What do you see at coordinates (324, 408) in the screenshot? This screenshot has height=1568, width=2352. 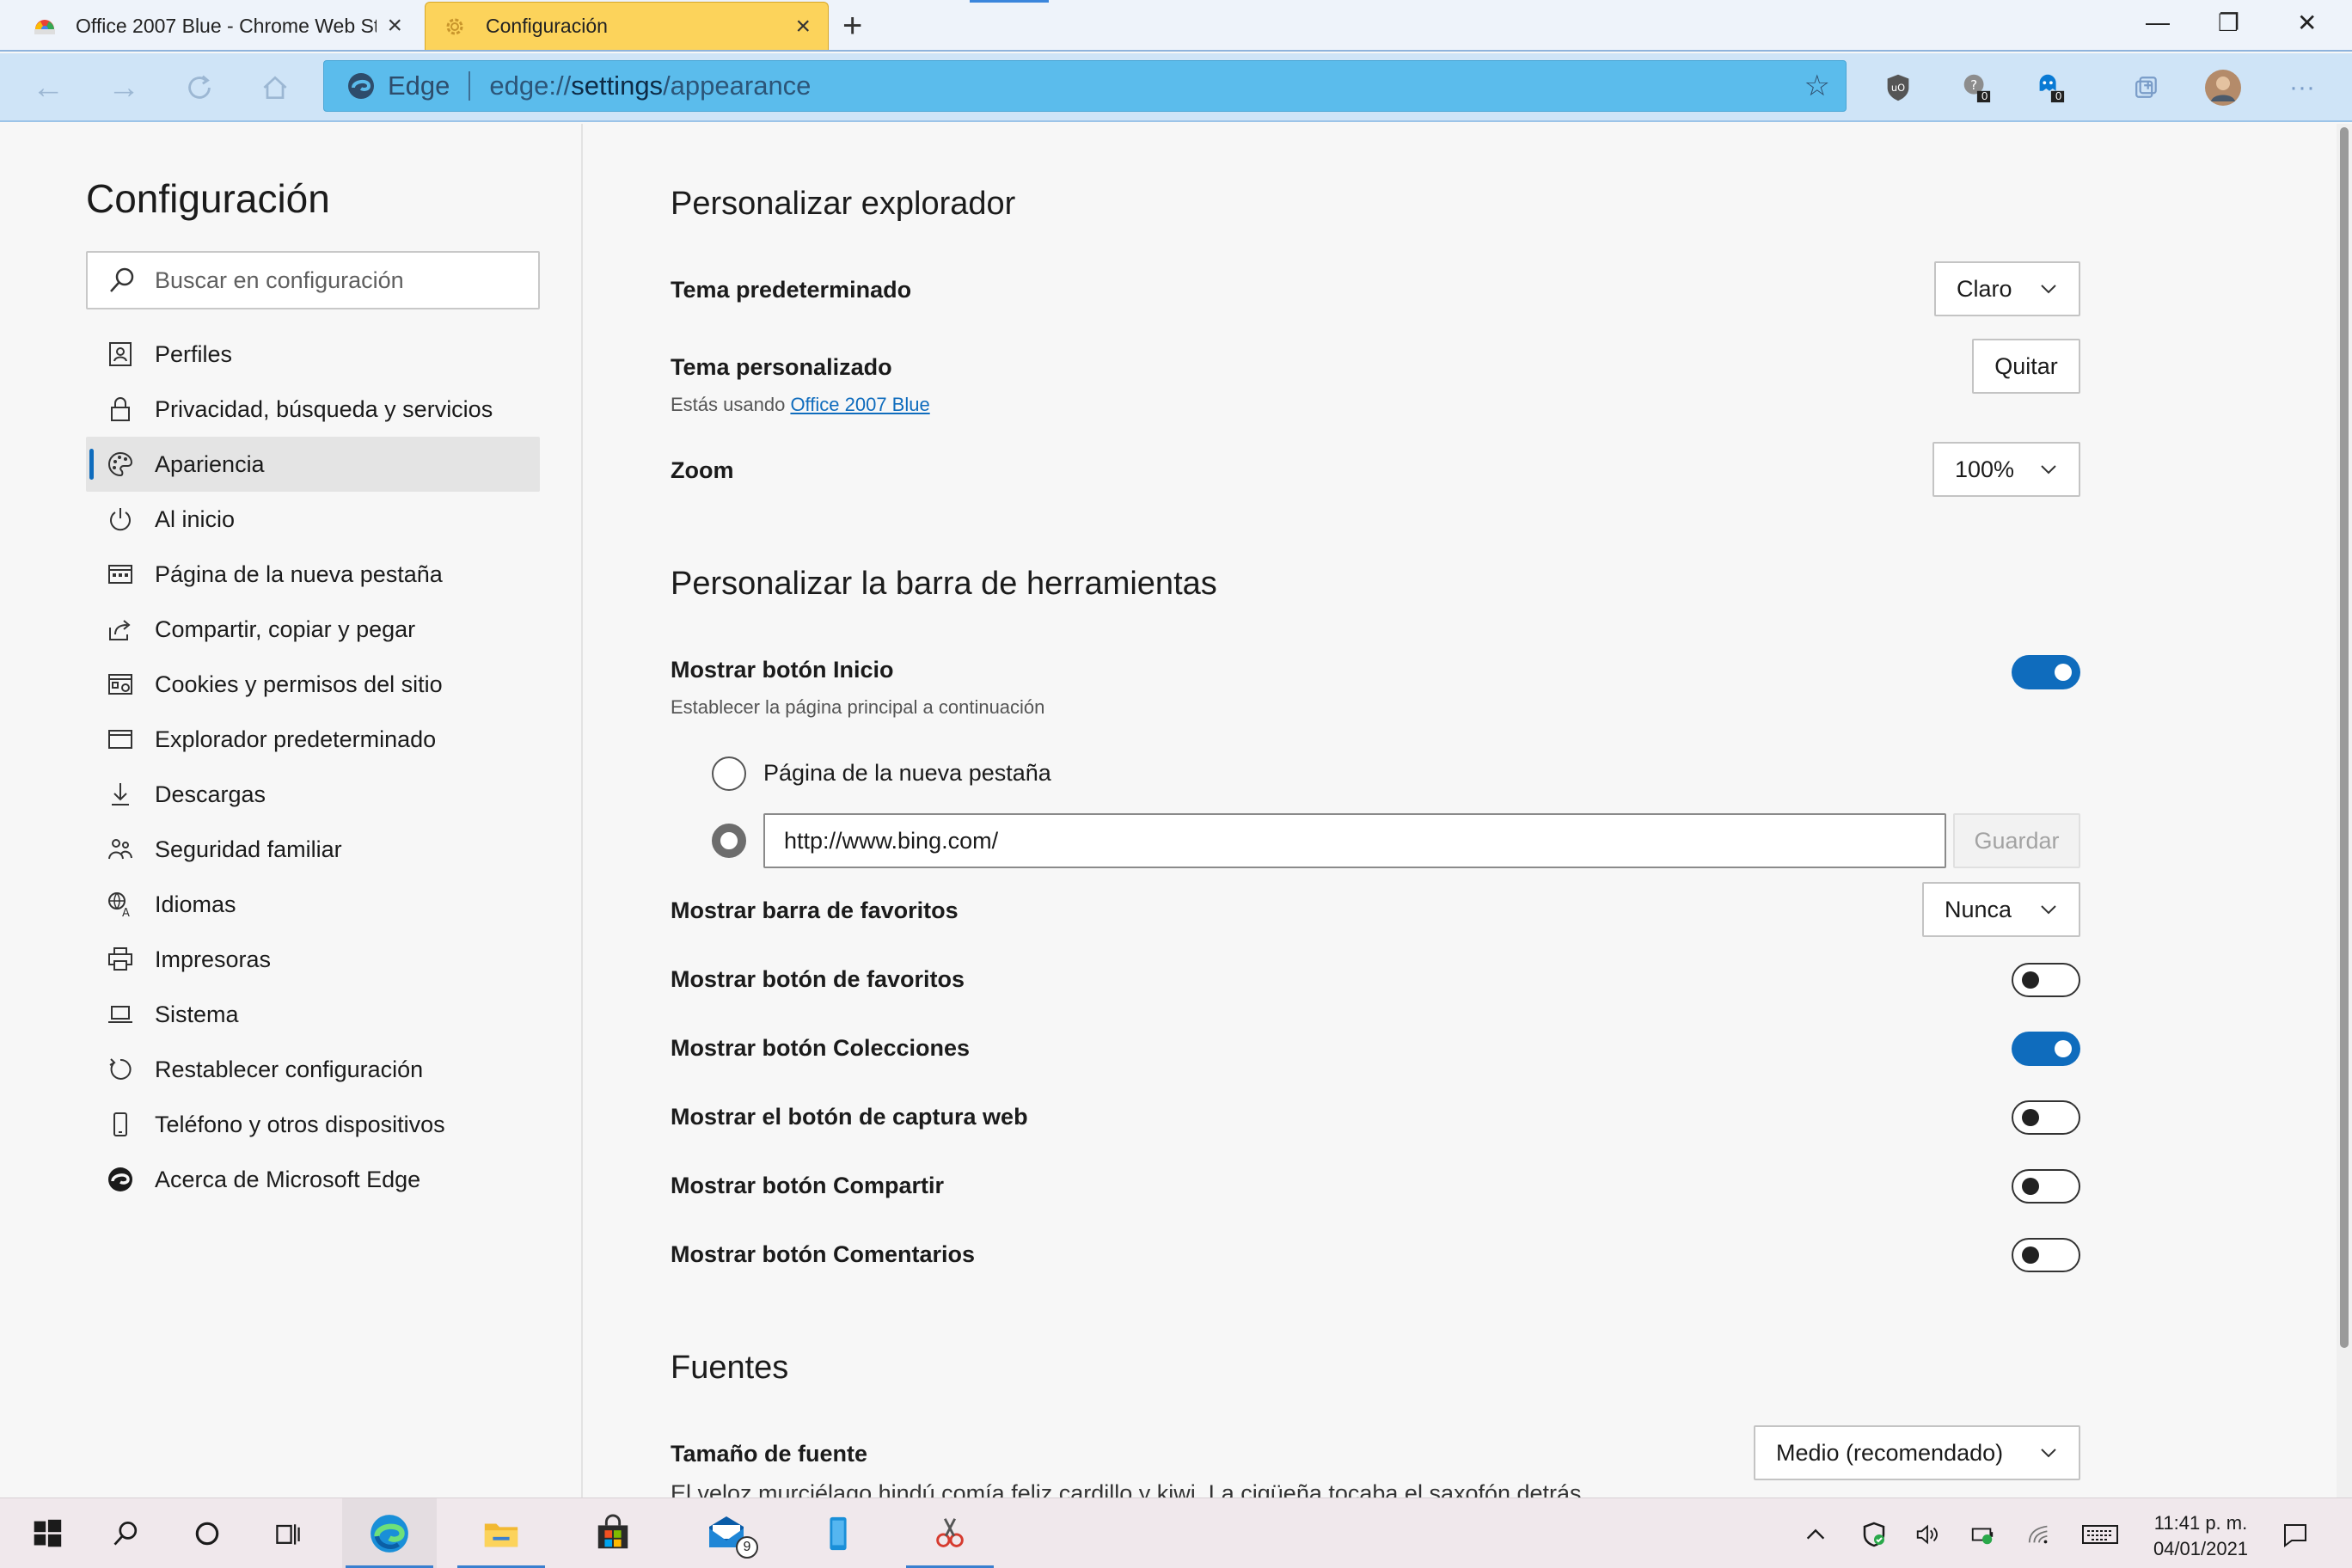 I see `sidebar-item-label: Privacidad, búsqueda y servicios` at bounding box center [324, 408].